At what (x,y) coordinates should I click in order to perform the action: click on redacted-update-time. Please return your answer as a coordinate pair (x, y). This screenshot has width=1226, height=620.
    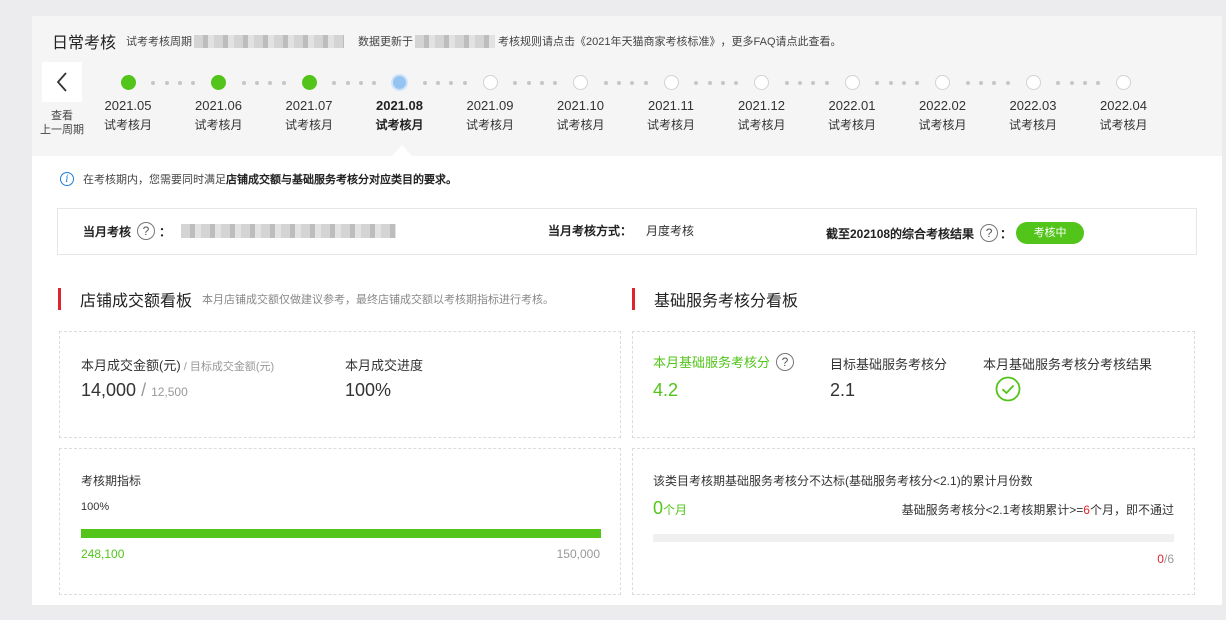
    Looking at the image, I should click on (455, 41).